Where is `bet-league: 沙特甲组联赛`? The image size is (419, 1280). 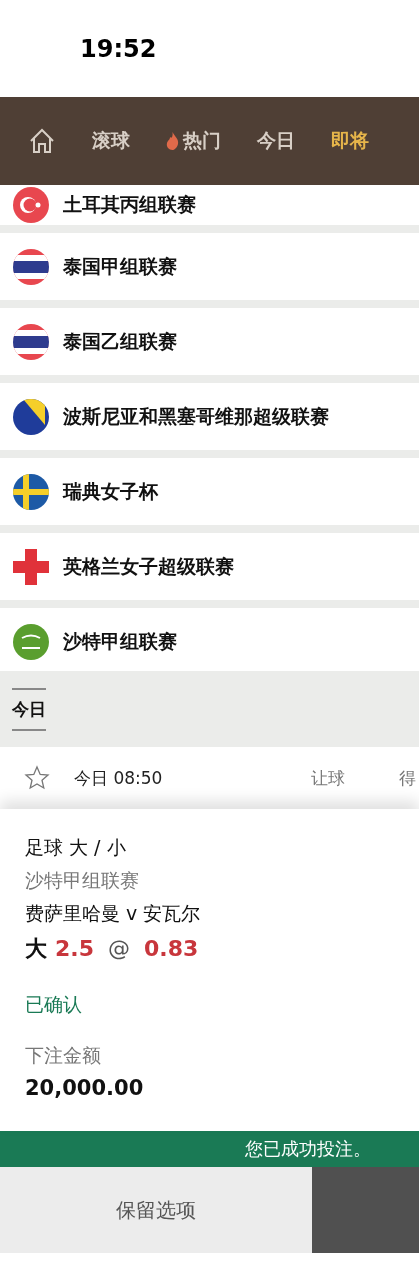
bet-league: 沙特甲组联赛 is located at coordinates (82, 880).